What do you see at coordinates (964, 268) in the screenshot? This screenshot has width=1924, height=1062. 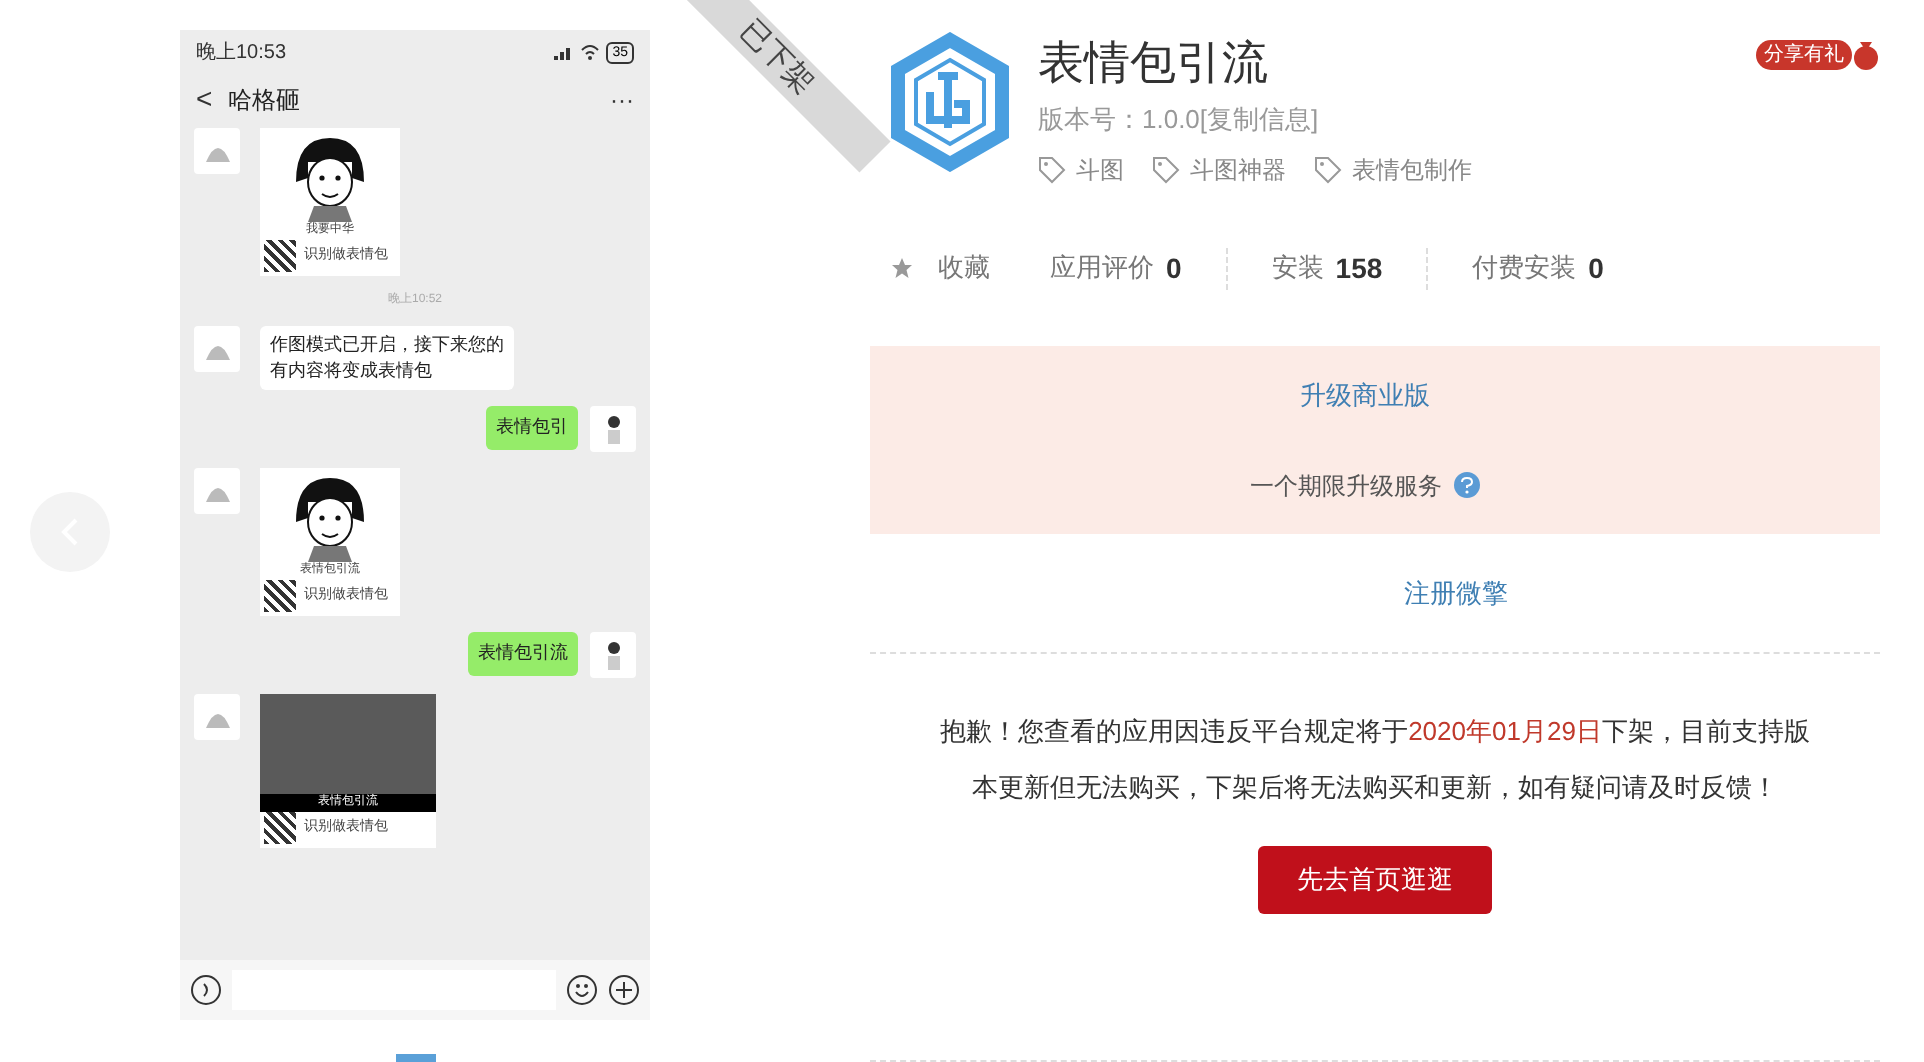 I see `favorite-button: 收藏` at bounding box center [964, 268].